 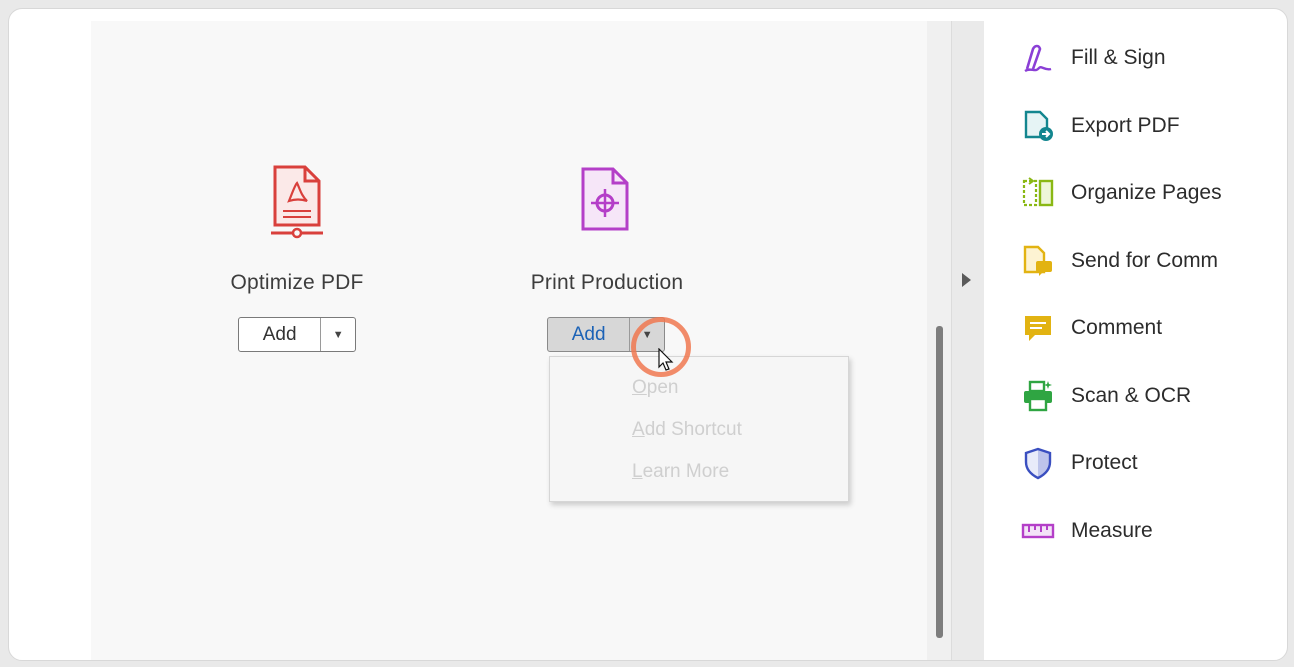 I want to click on optimize-pdf-add-split-button: Add ▼, so click(x=297, y=334).